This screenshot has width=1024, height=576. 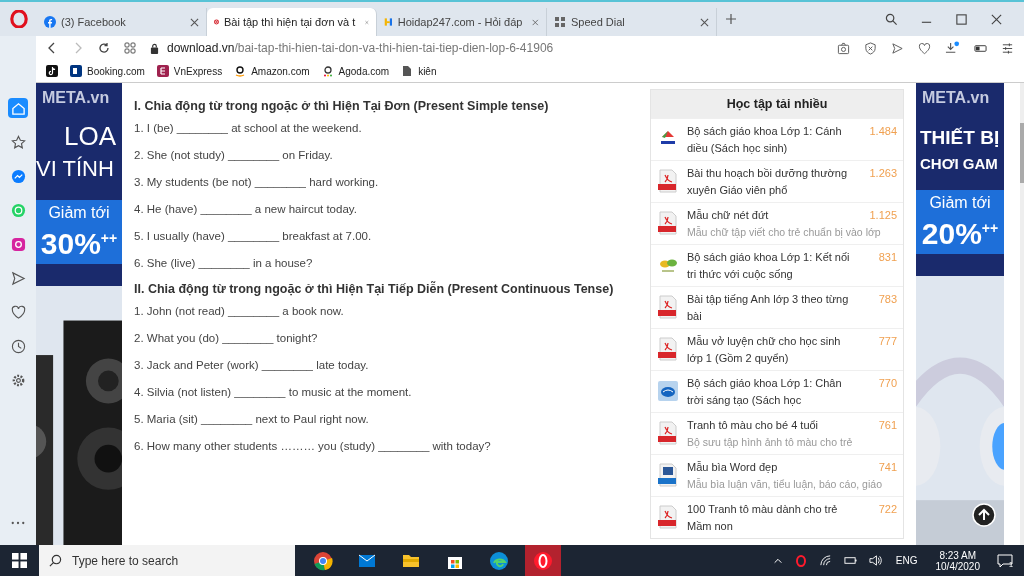 What do you see at coordinates (52, 71) in the screenshot?
I see `tiktok-bookmark-icon` at bounding box center [52, 71].